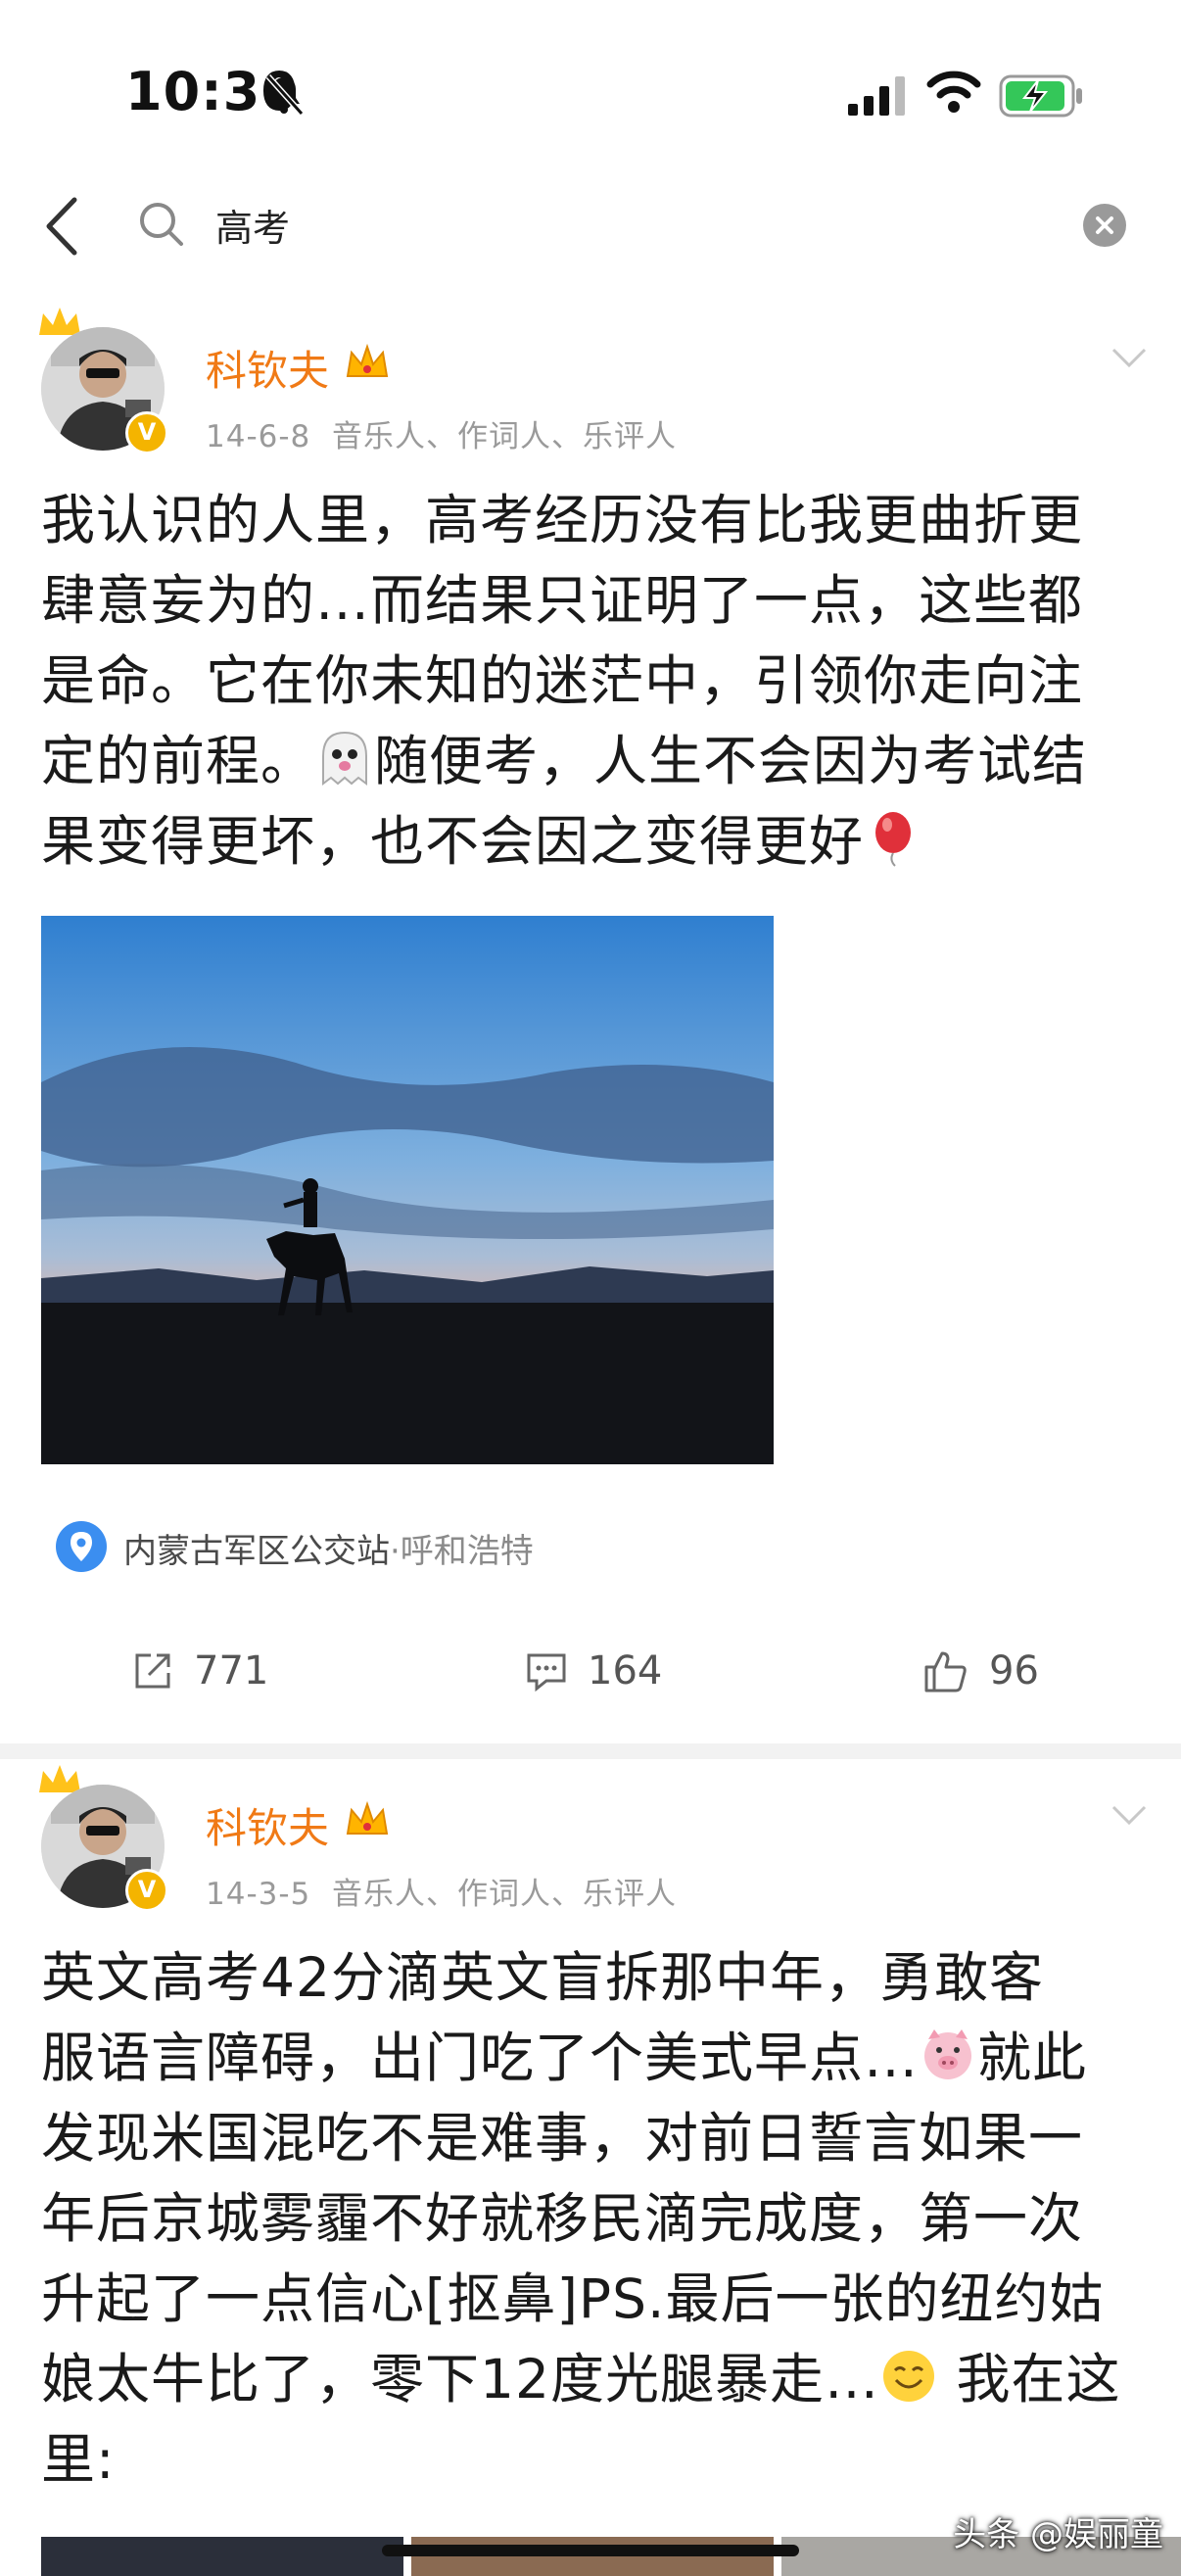 This screenshot has width=1181, height=2576. I want to click on post-text-line: 年后京城雾霾不好就移民滴完成度，第一次, so click(562, 2218).